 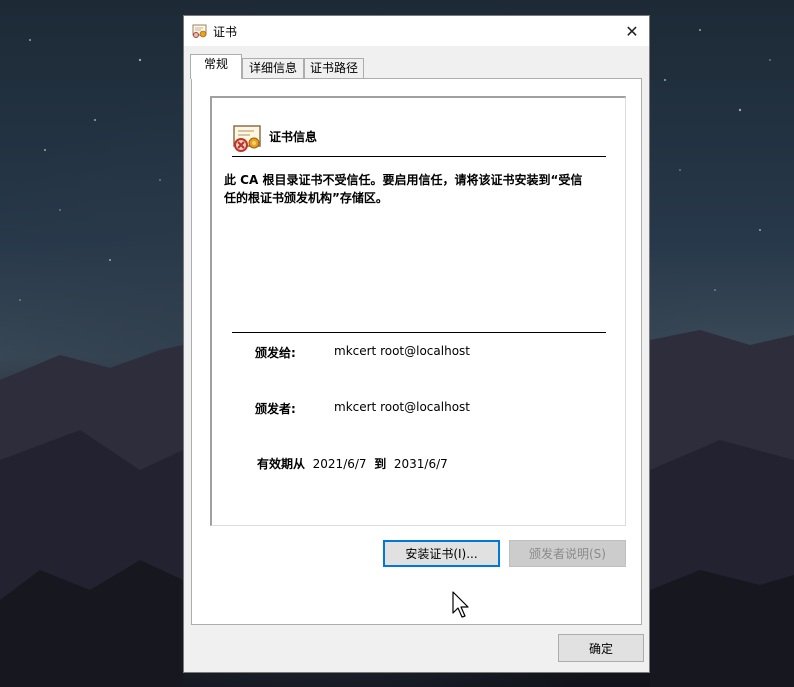 What do you see at coordinates (567, 553) in the screenshot?
I see `issuer-statement-button: 颁发者说明(S)` at bounding box center [567, 553].